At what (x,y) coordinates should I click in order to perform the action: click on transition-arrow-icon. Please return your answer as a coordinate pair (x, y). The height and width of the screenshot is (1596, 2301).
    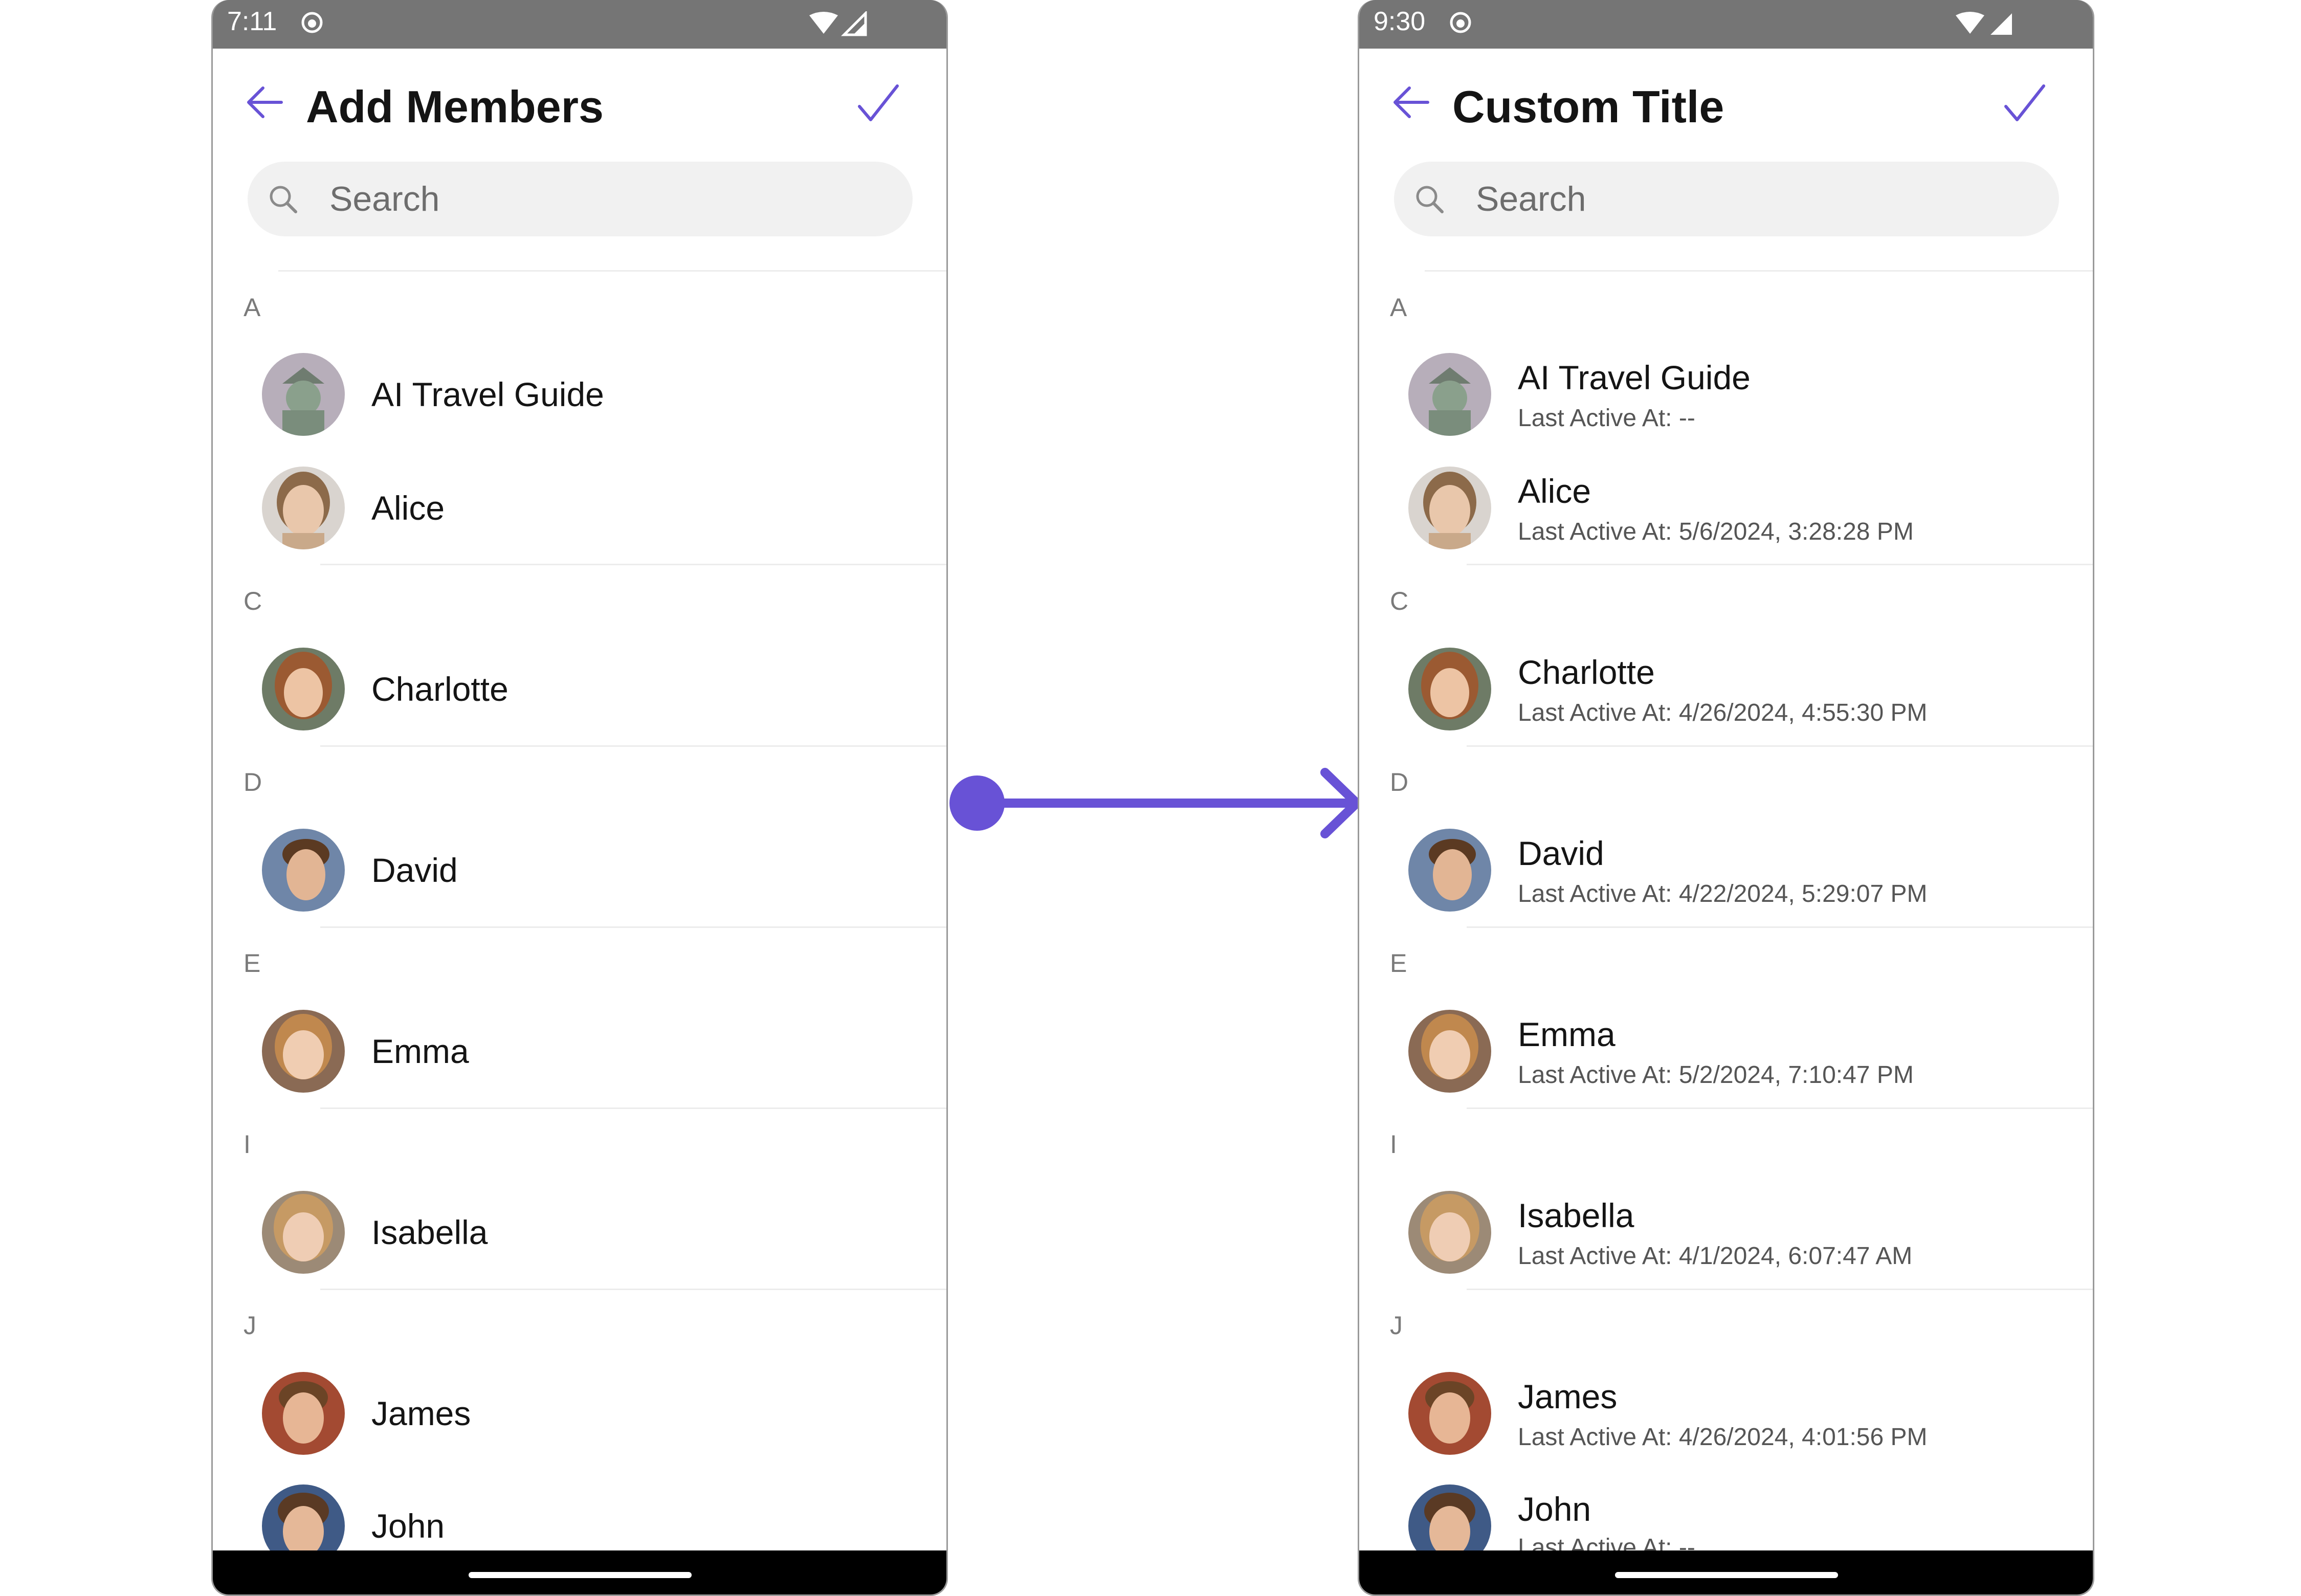
    Looking at the image, I should click on (1155, 803).